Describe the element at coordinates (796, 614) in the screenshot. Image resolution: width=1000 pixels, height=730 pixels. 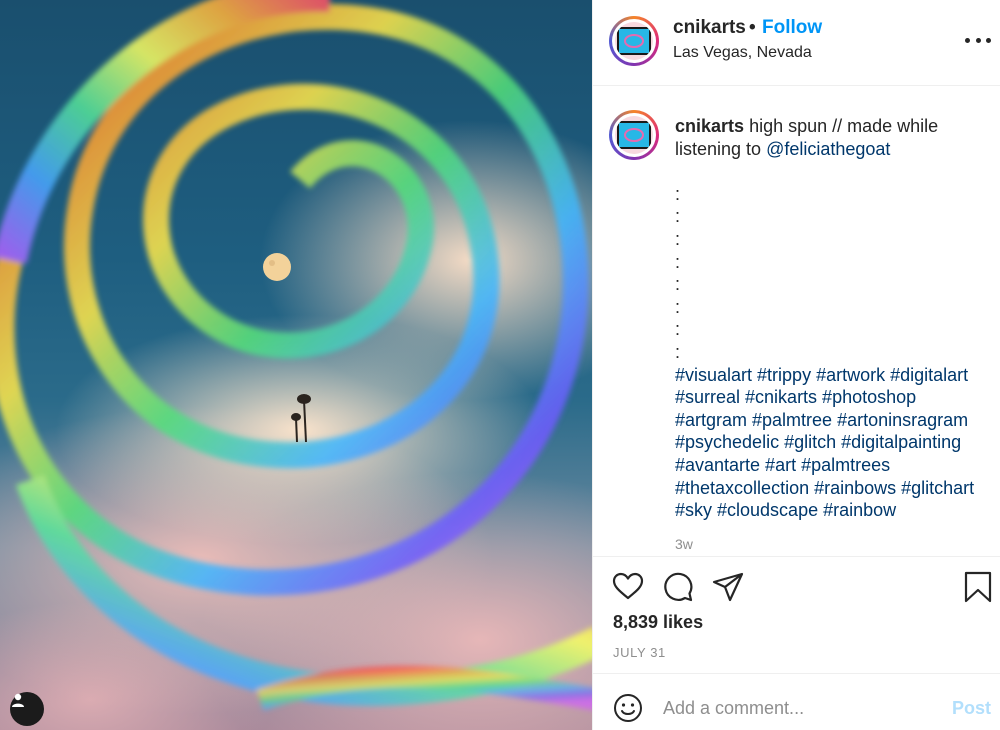
I see `action-bar: 8,839 likes JULY 31` at that location.